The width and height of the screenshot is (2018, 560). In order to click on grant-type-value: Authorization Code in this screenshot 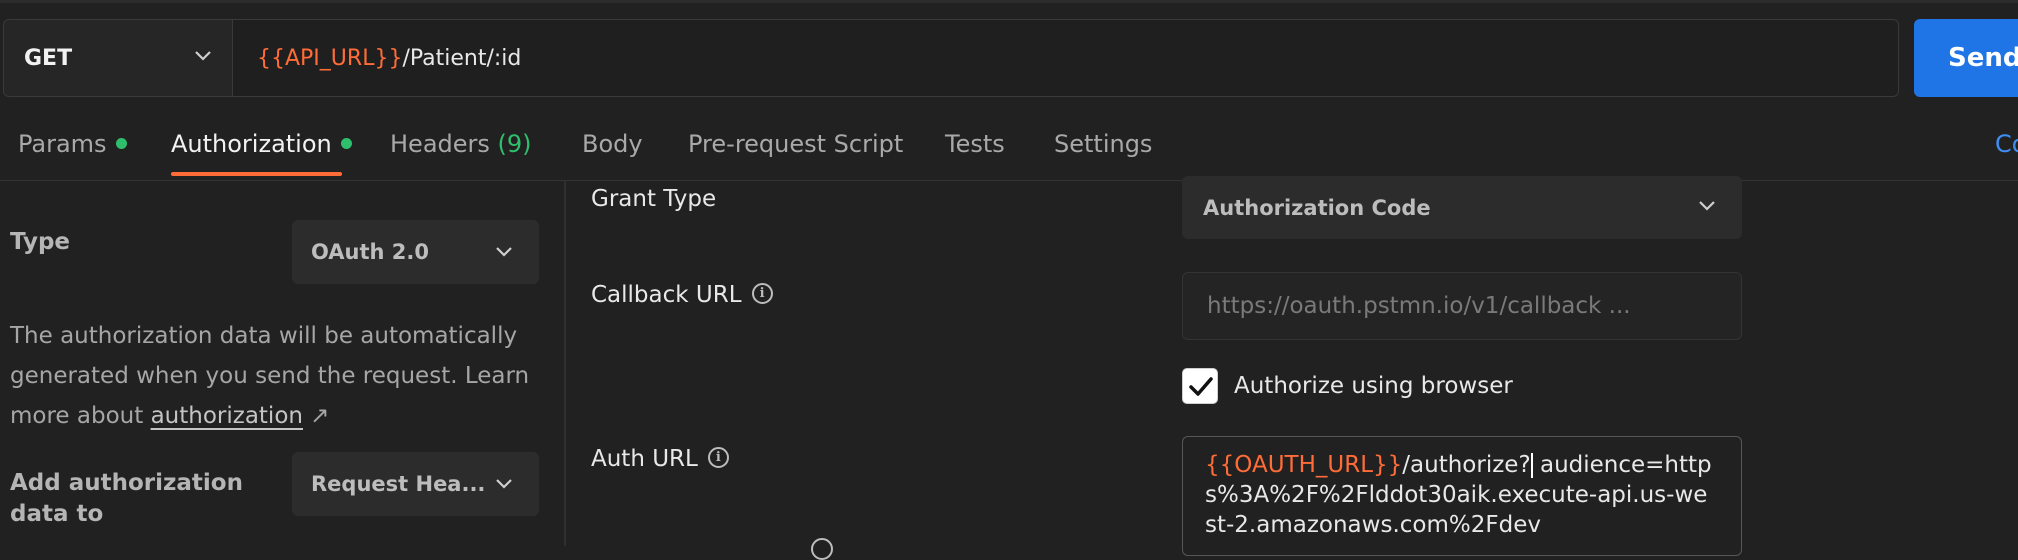, I will do `click(1317, 207)`.